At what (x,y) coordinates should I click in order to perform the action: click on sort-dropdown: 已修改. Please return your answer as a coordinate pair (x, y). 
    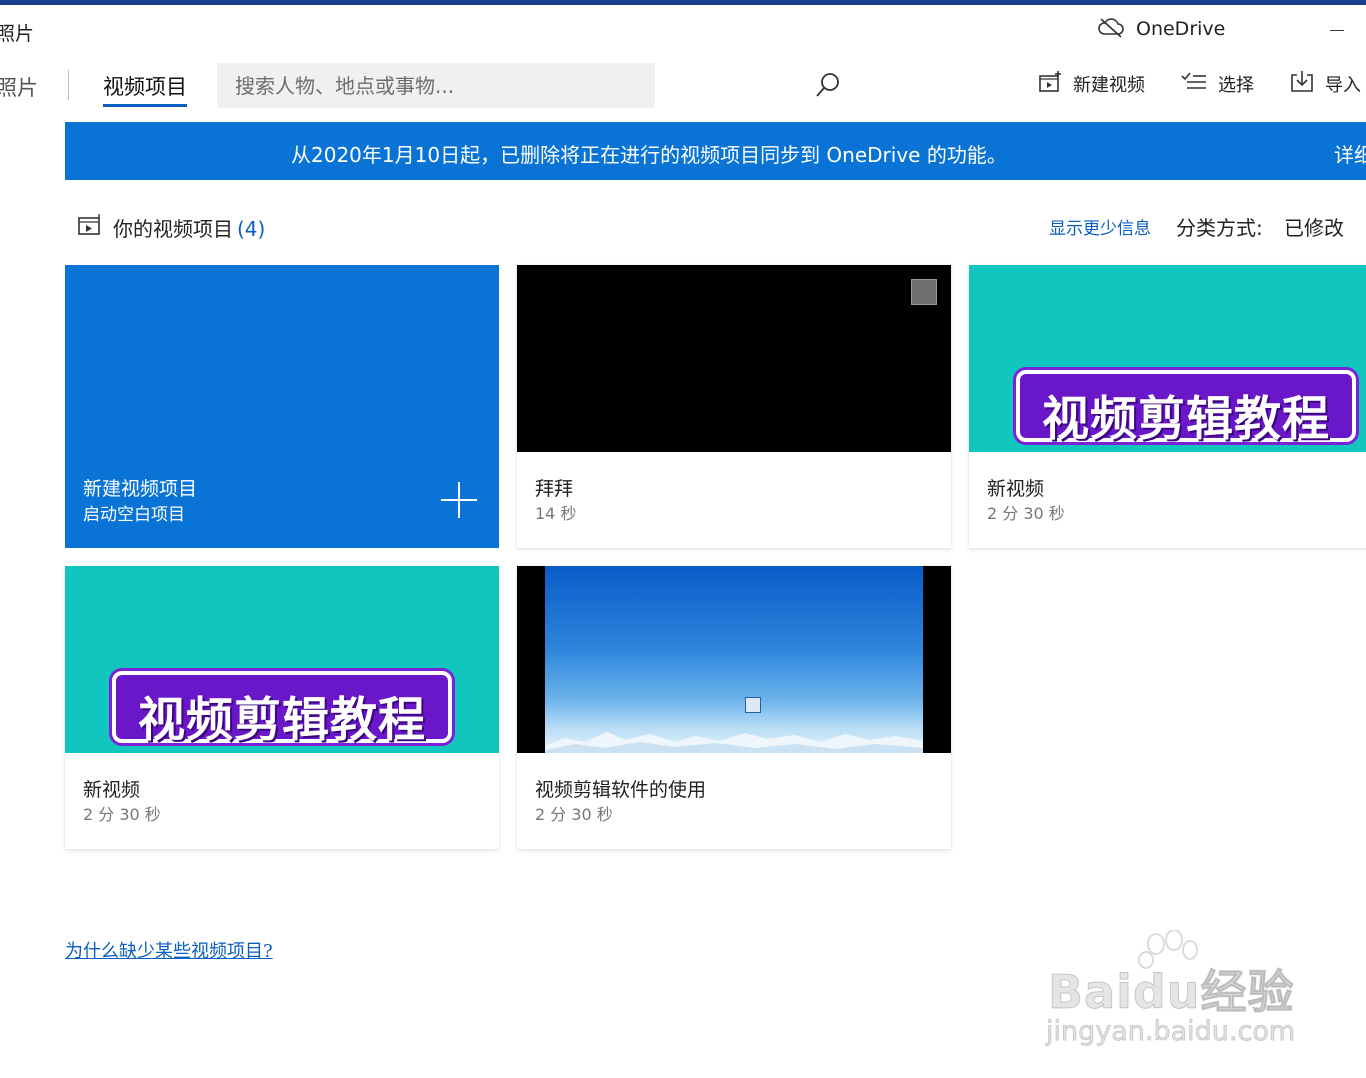
    Looking at the image, I should click on (1314, 226).